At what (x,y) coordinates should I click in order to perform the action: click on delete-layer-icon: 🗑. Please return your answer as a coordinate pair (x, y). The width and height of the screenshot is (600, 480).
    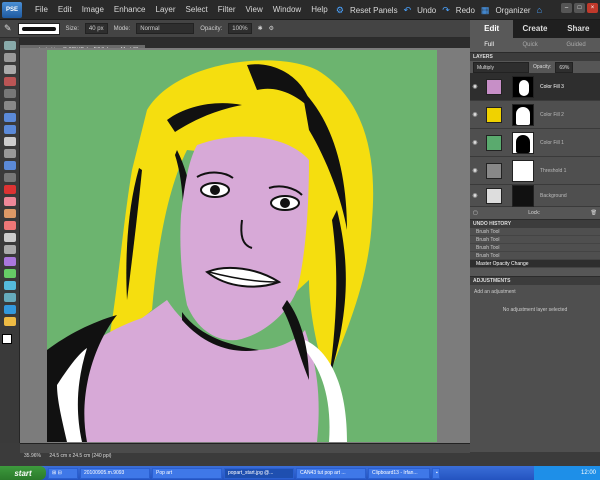
    Looking at the image, I should click on (594, 213).